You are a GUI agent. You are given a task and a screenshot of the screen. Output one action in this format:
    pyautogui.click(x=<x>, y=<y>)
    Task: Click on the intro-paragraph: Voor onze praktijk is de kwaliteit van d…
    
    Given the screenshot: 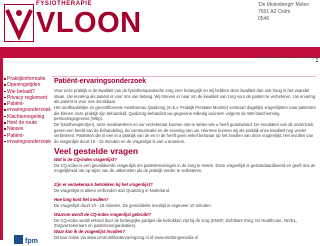 What is the action you would take?
    pyautogui.click(x=185, y=96)
    